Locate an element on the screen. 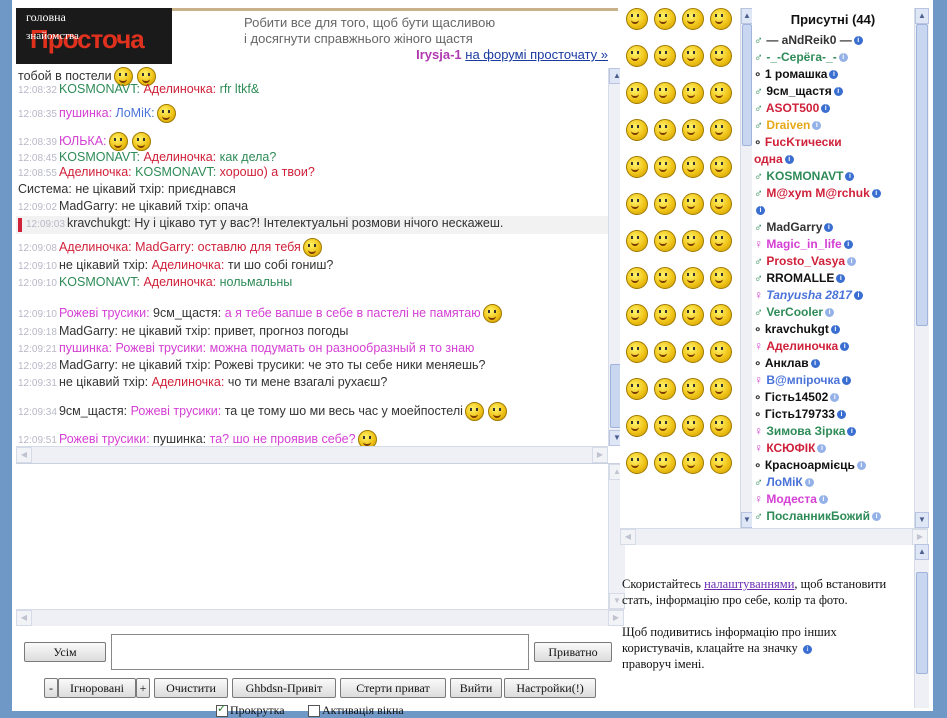 Image resolution: width=947 pixels, height=718 pixels. user-item: ♂ MadGarry i is located at coordinates (832, 227).